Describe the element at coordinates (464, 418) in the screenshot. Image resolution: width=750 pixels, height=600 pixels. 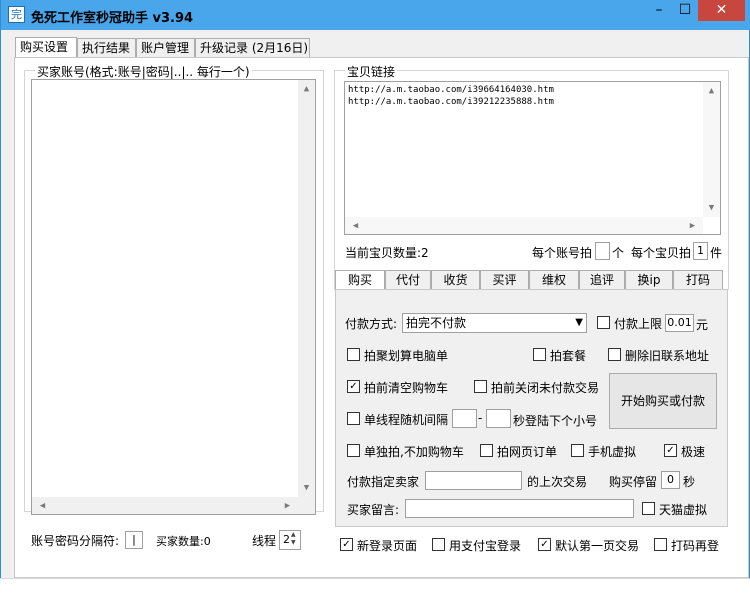
I see `interval-min-input` at that location.